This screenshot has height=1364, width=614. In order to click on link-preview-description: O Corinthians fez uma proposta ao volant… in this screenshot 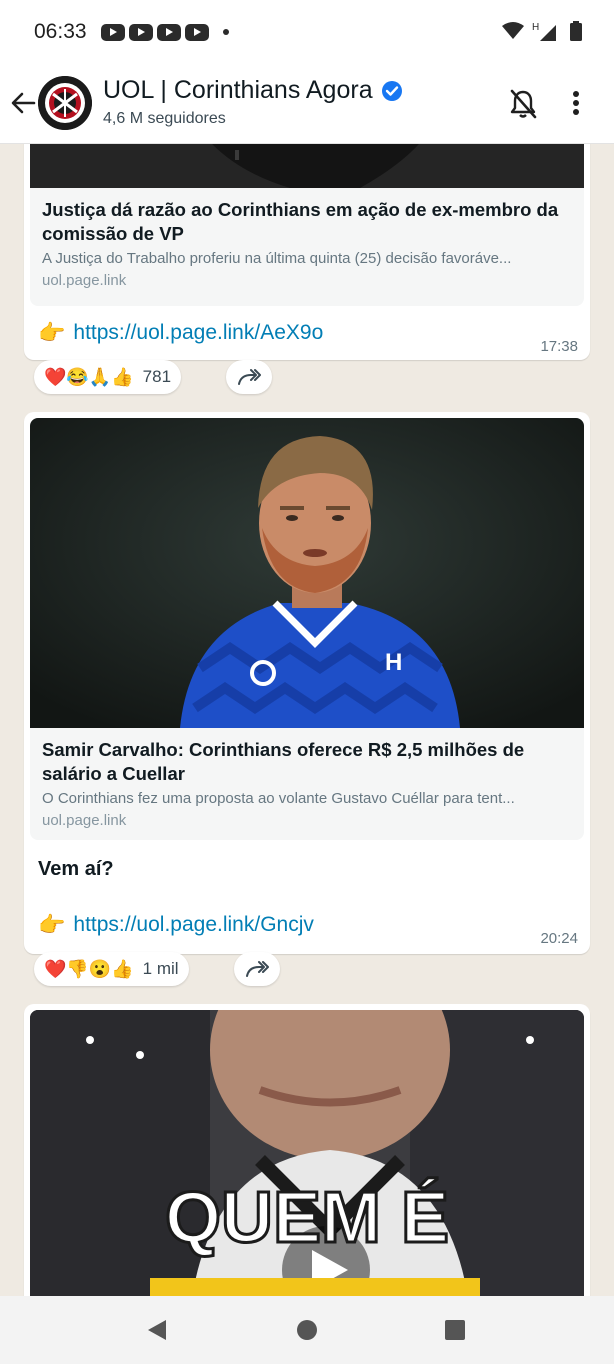, I will do `click(278, 798)`.